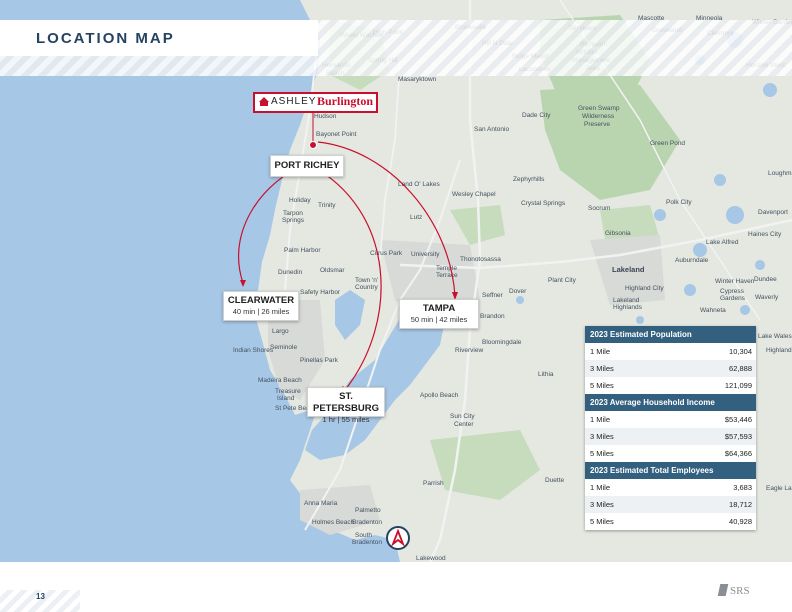 The height and width of the screenshot is (612, 792). Describe the element at coordinates (493, 295) in the screenshot. I see `svg-text: Seffner` at that location.